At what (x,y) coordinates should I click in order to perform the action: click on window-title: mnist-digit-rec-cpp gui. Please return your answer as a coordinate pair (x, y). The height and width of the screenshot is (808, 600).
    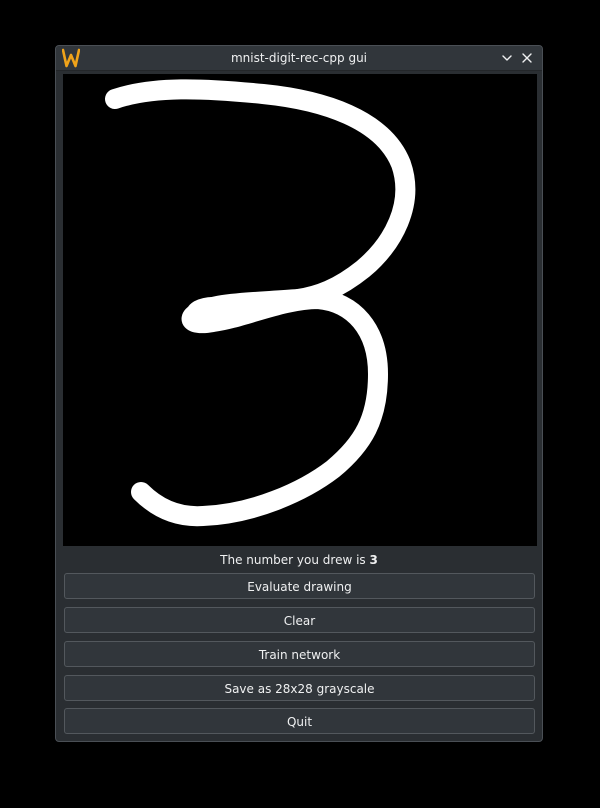
    Looking at the image, I should click on (299, 58).